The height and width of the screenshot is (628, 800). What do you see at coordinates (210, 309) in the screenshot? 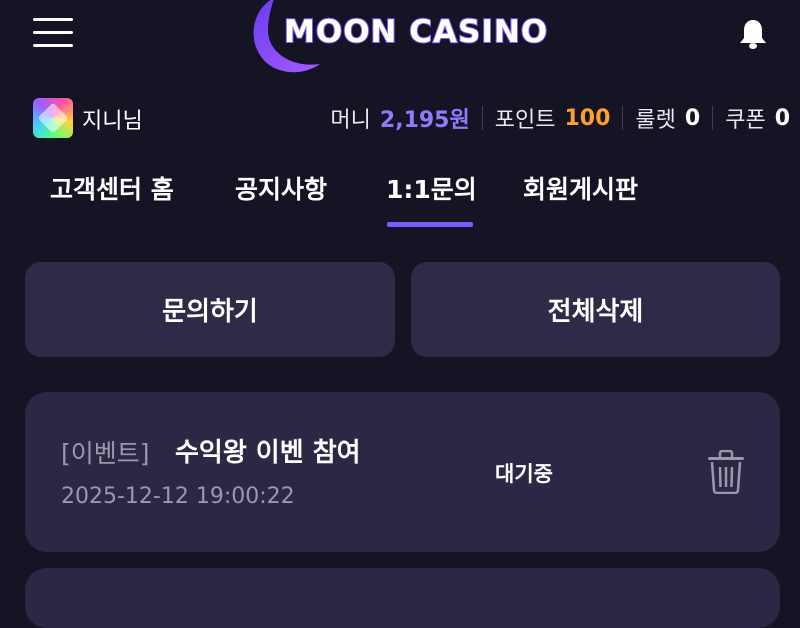
I see `inquire-button: 문의하기` at bounding box center [210, 309].